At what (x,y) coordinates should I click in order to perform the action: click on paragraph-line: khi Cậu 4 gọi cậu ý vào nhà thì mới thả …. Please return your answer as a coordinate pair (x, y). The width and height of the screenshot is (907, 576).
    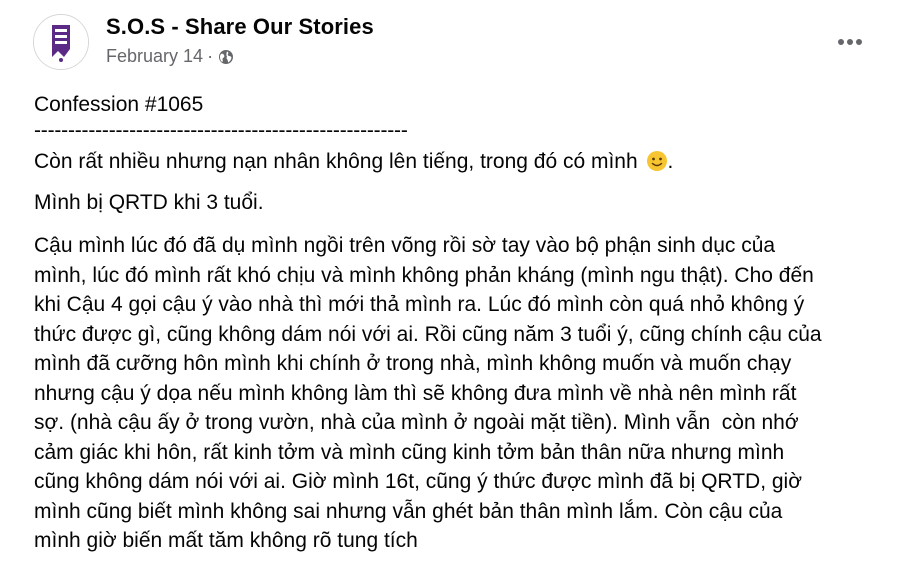
    Looking at the image, I should click on (419, 304).